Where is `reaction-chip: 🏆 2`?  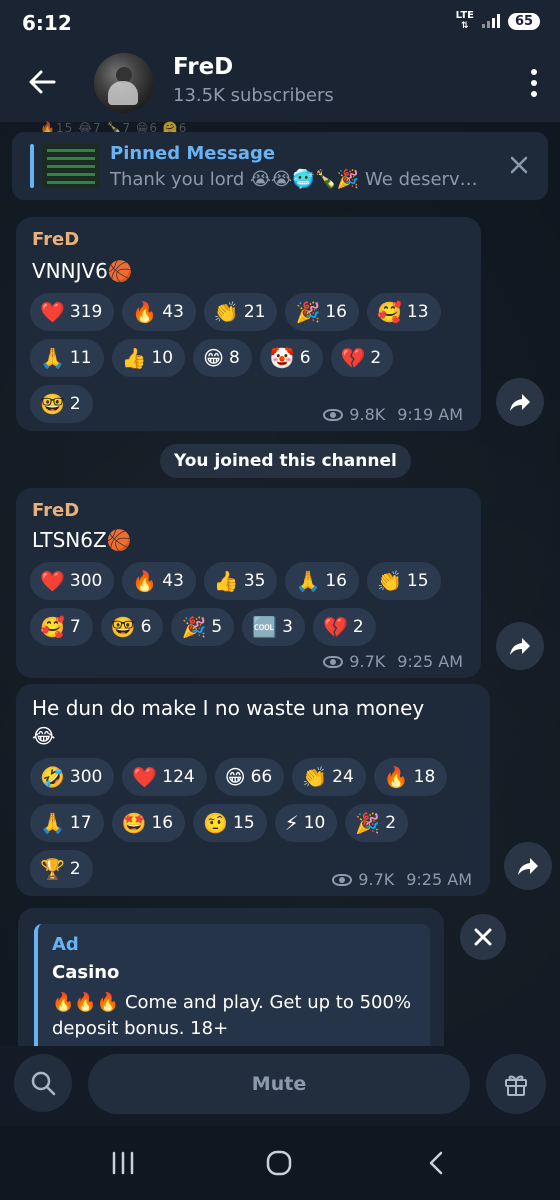 reaction-chip: 🏆 2 is located at coordinates (61, 869).